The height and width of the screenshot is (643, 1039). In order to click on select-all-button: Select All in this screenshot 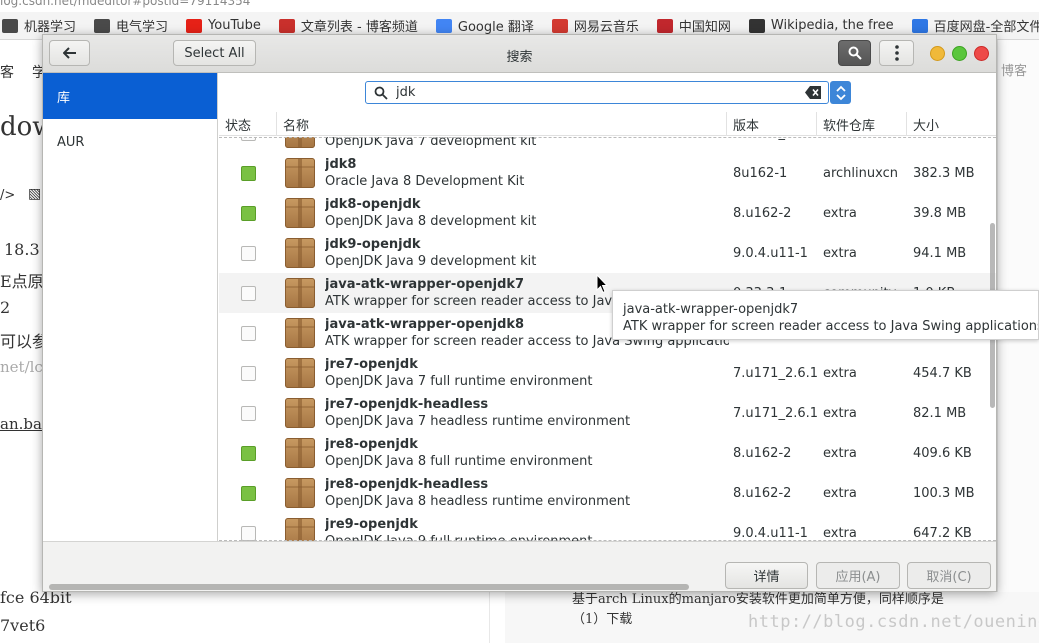, I will do `click(214, 53)`.